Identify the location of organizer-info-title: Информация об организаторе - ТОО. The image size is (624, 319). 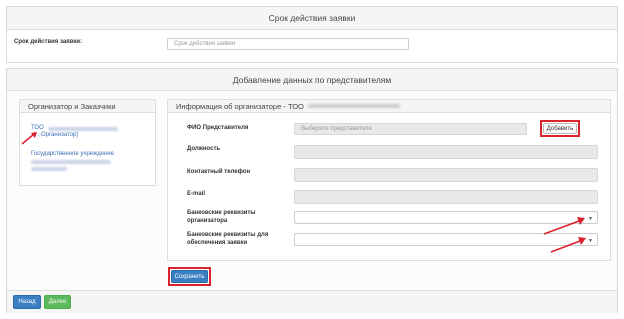
(389, 106).